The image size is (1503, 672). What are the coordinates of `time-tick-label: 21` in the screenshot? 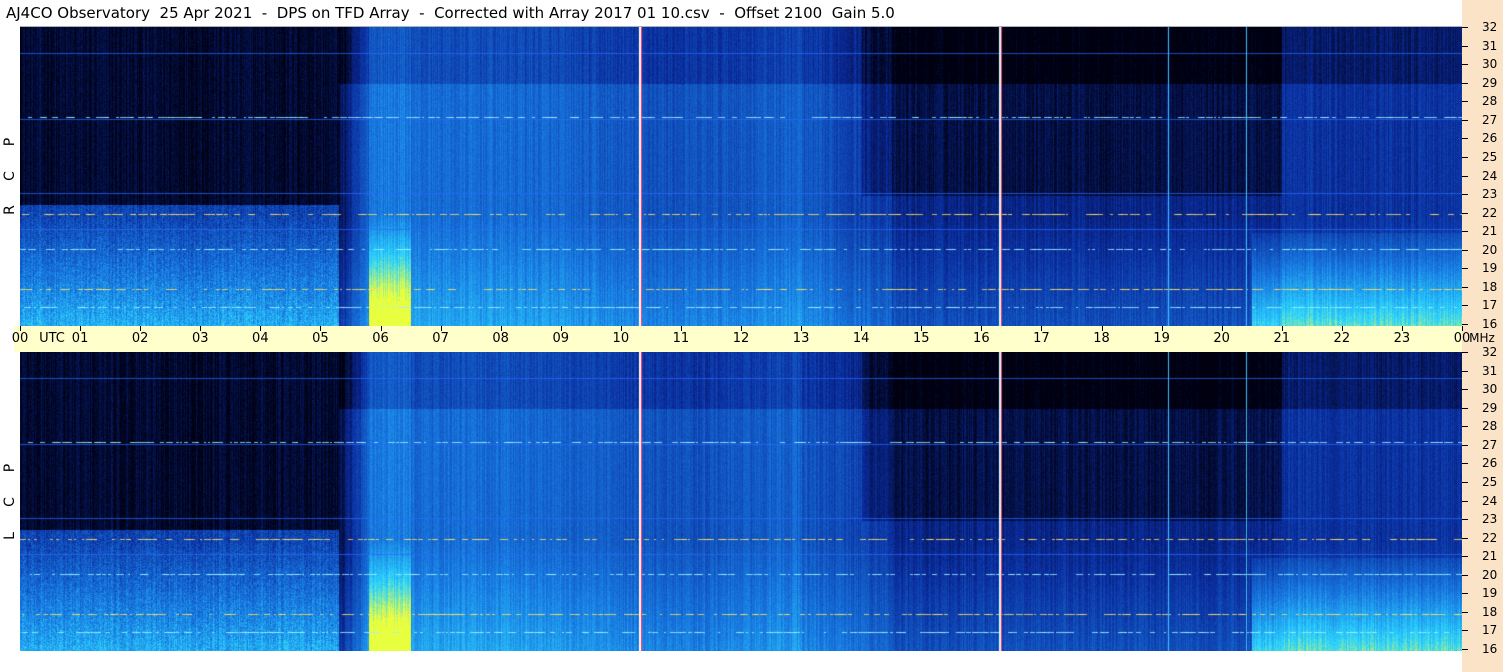 It's located at (1282, 338).